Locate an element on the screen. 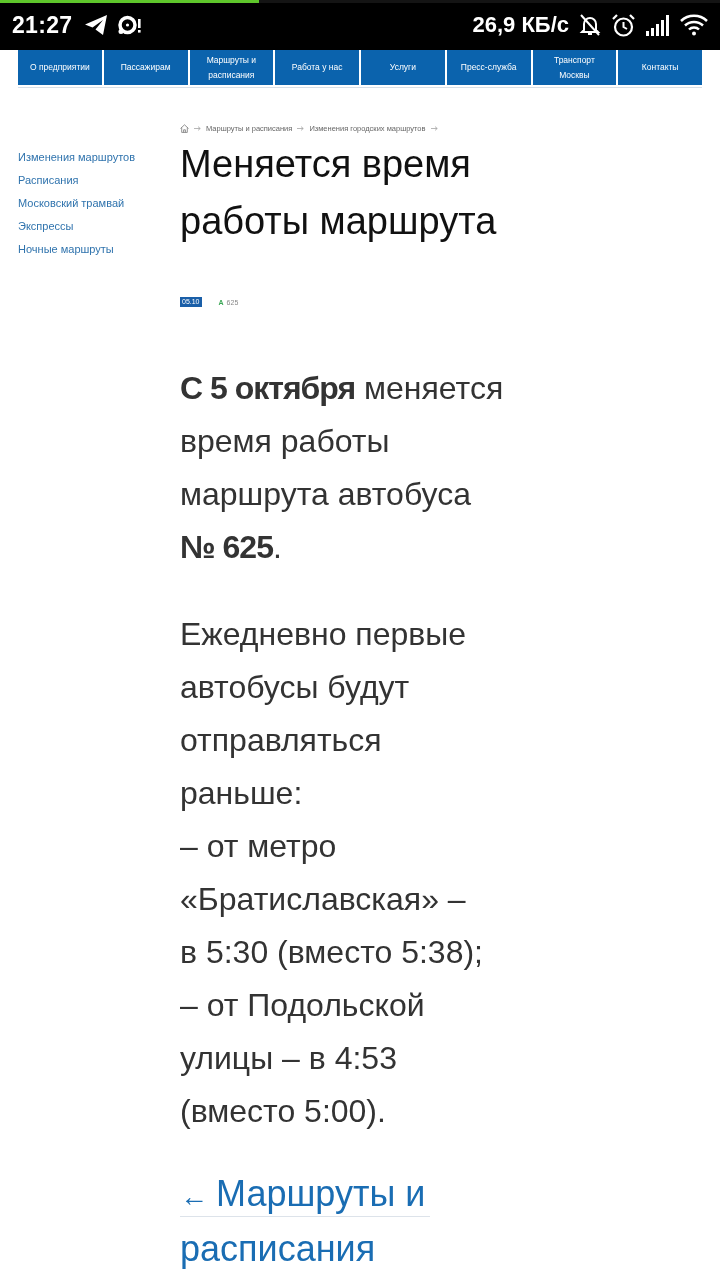 The image size is (720, 1280). alarm-clock-icon is located at coordinates (623, 25).